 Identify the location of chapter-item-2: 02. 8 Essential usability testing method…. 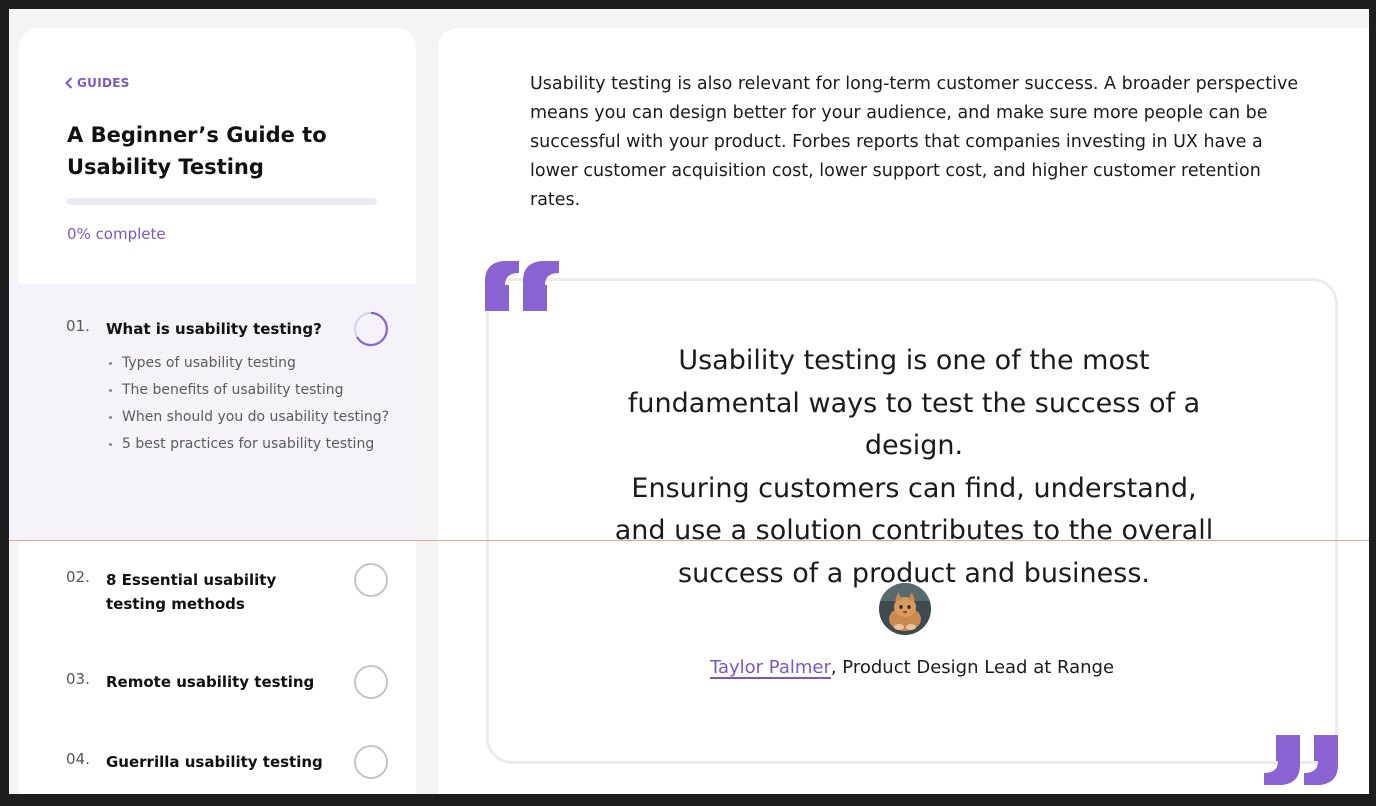
(201, 592).